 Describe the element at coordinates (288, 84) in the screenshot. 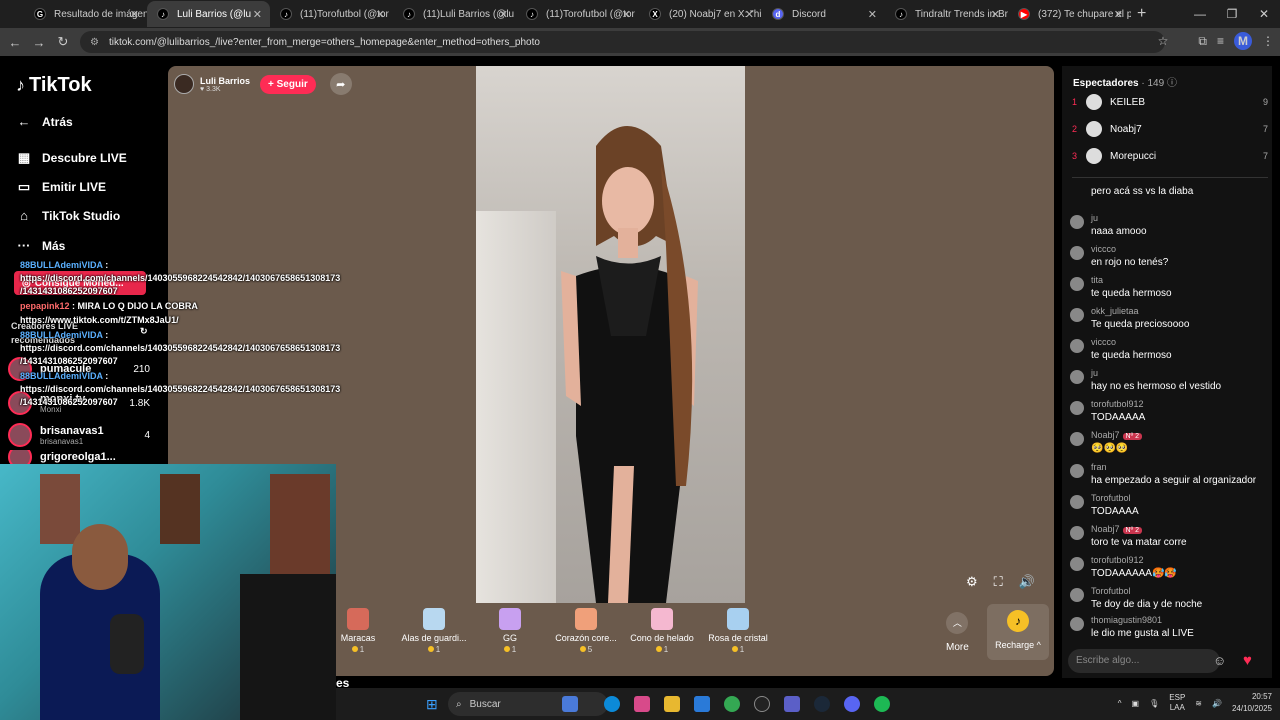

I see `follow-button: + Seguir` at that location.